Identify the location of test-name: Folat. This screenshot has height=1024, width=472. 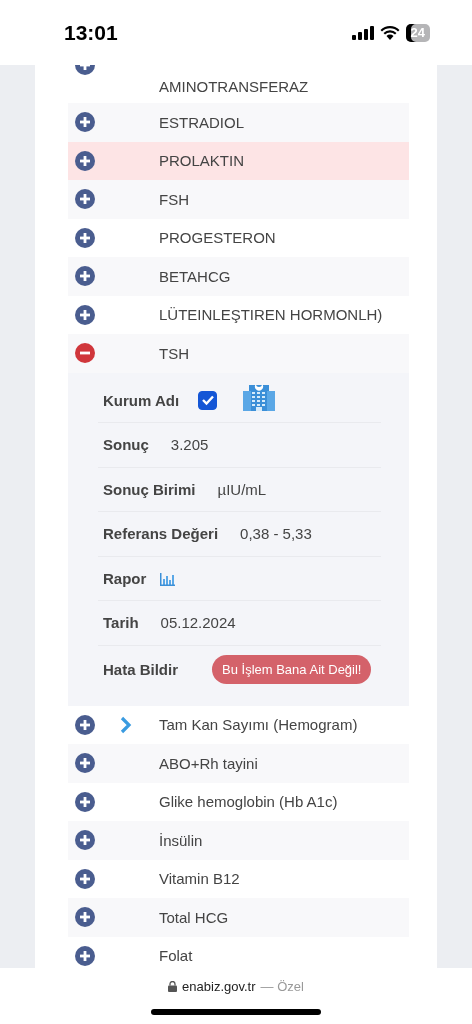
(176, 956).